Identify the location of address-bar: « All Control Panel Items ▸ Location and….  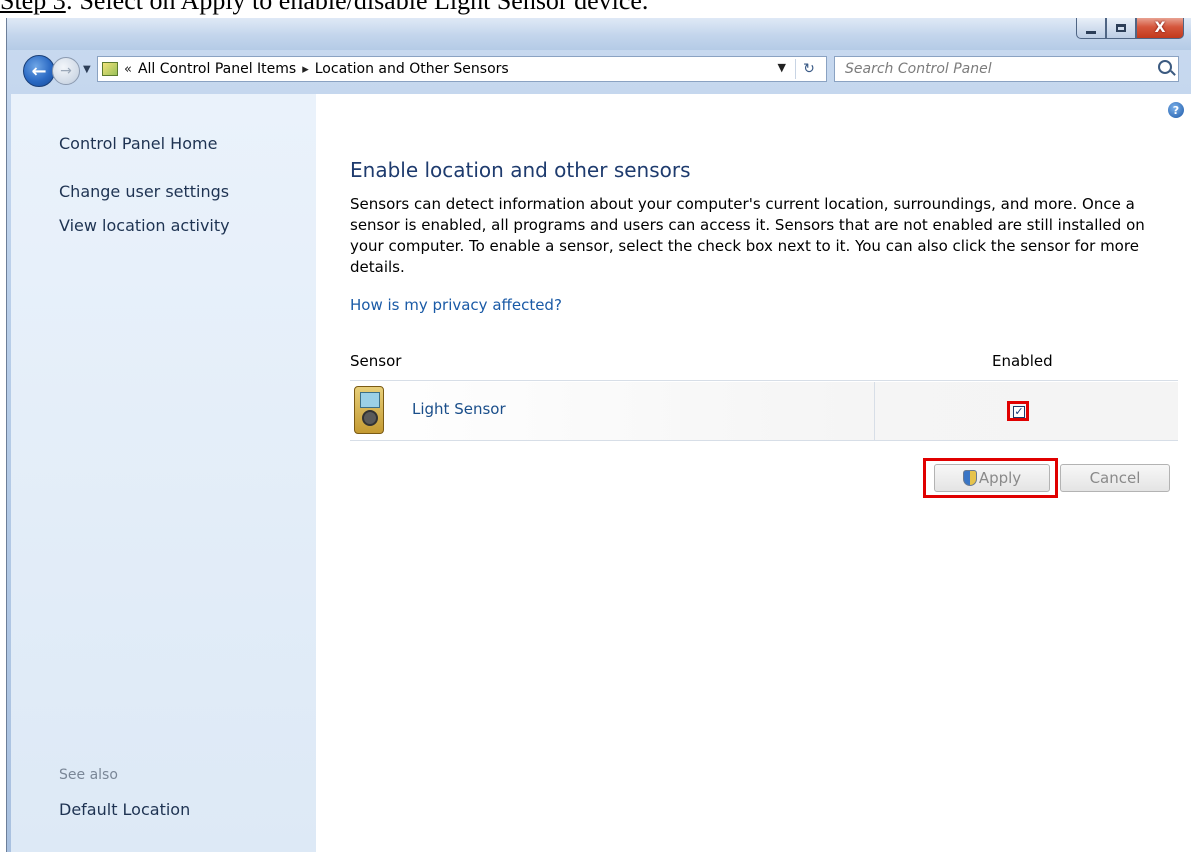
(462, 69).